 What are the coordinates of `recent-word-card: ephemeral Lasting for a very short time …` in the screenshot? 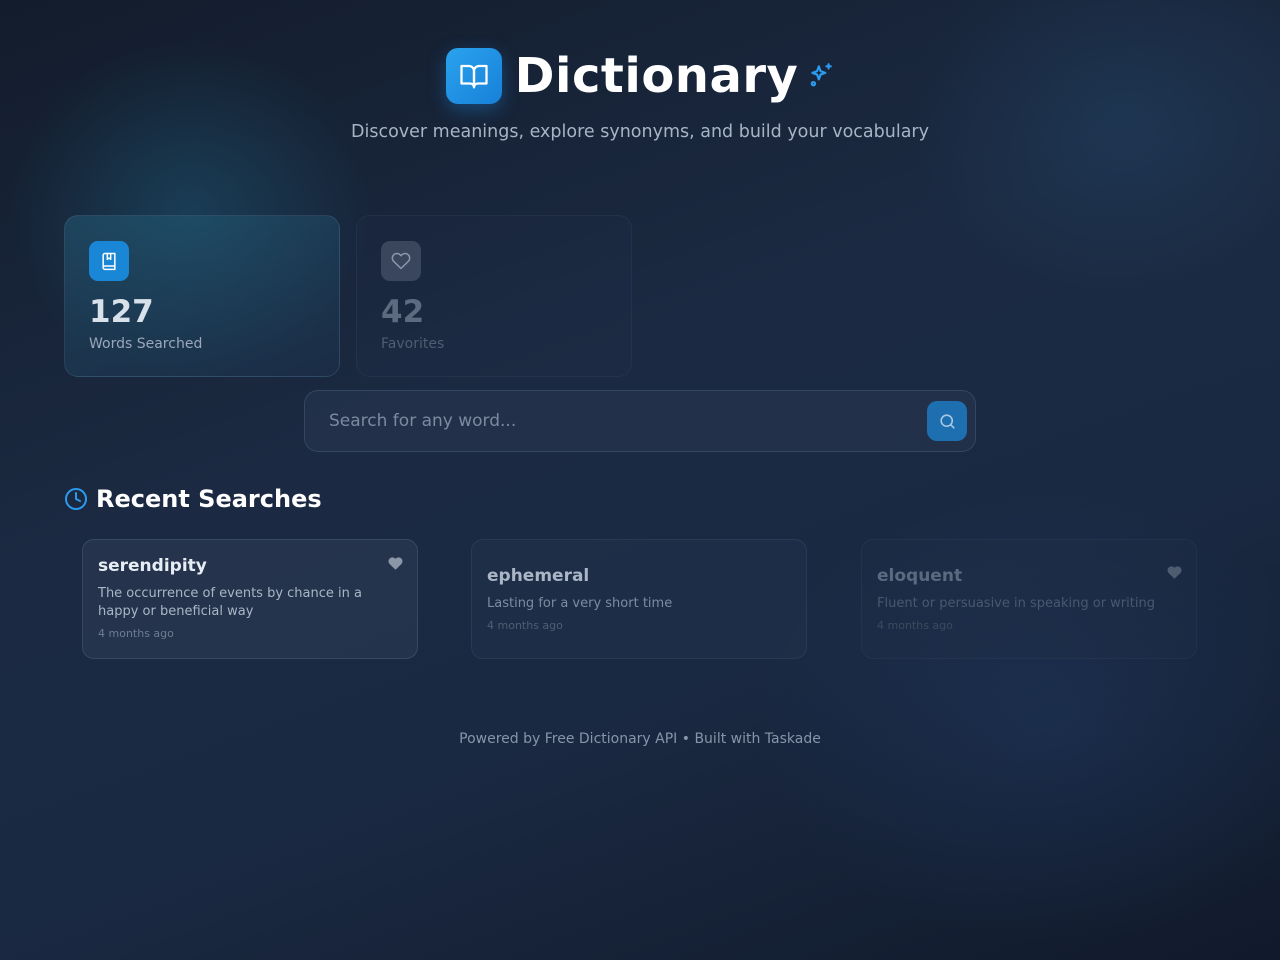 It's located at (639, 599).